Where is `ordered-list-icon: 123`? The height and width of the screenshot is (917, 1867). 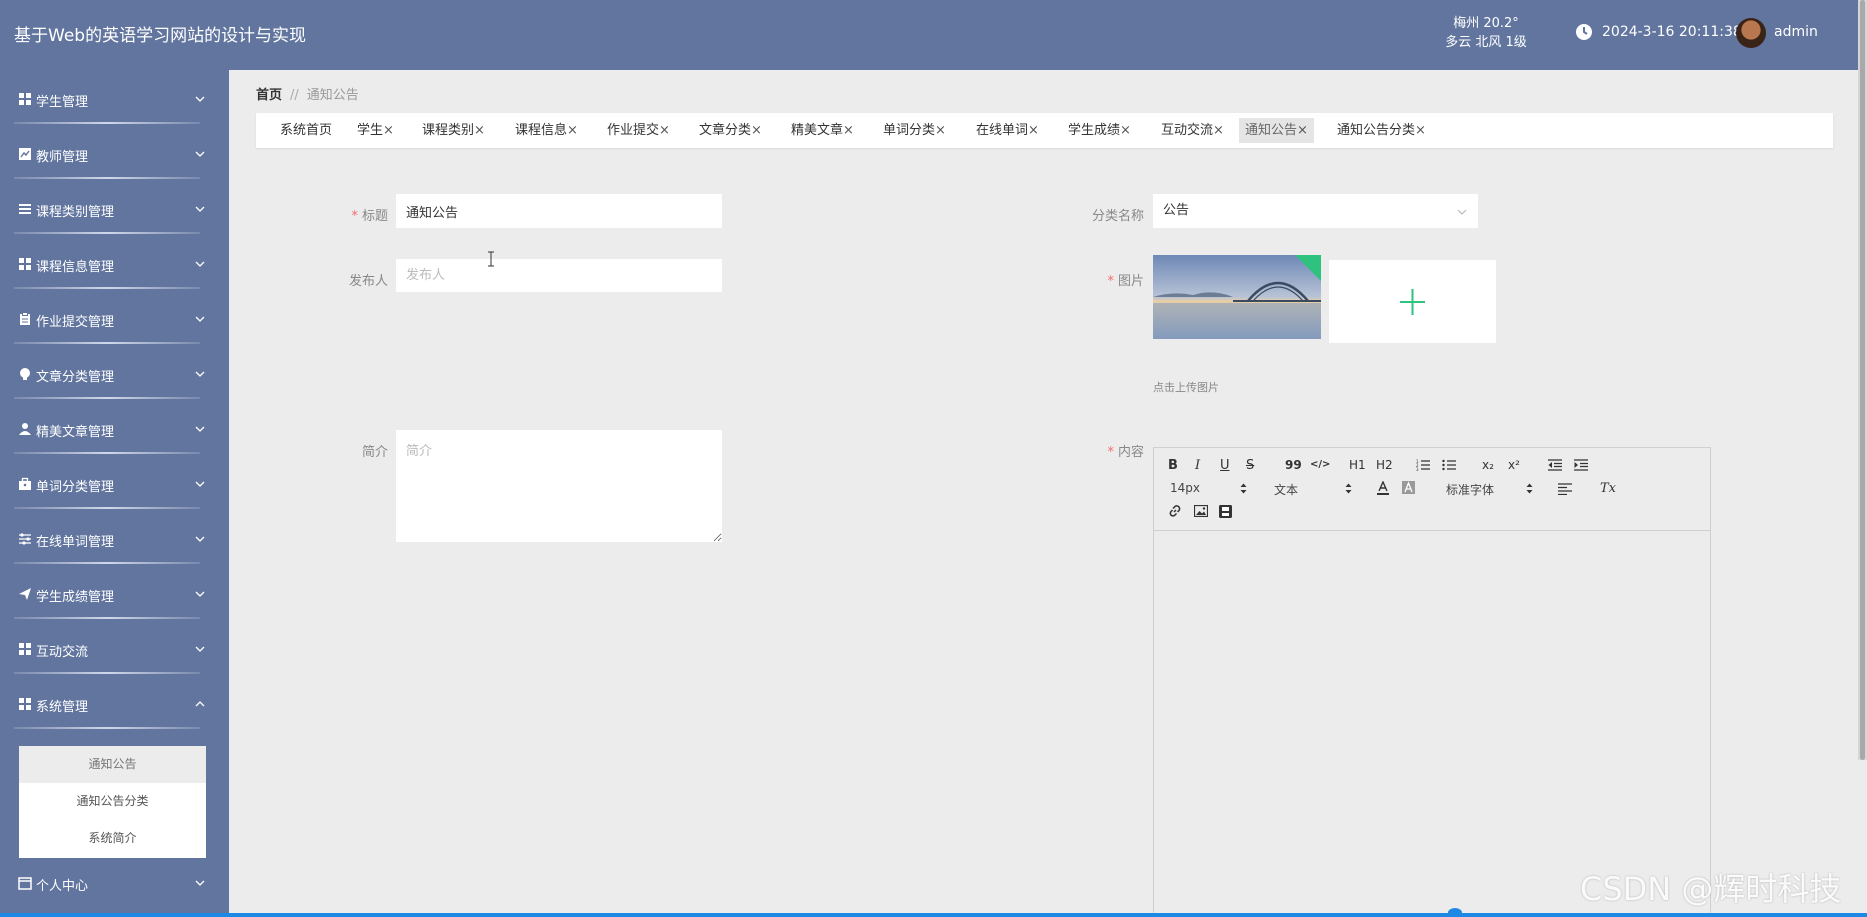
ordered-list-icon: 123 is located at coordinates (1423, 465).